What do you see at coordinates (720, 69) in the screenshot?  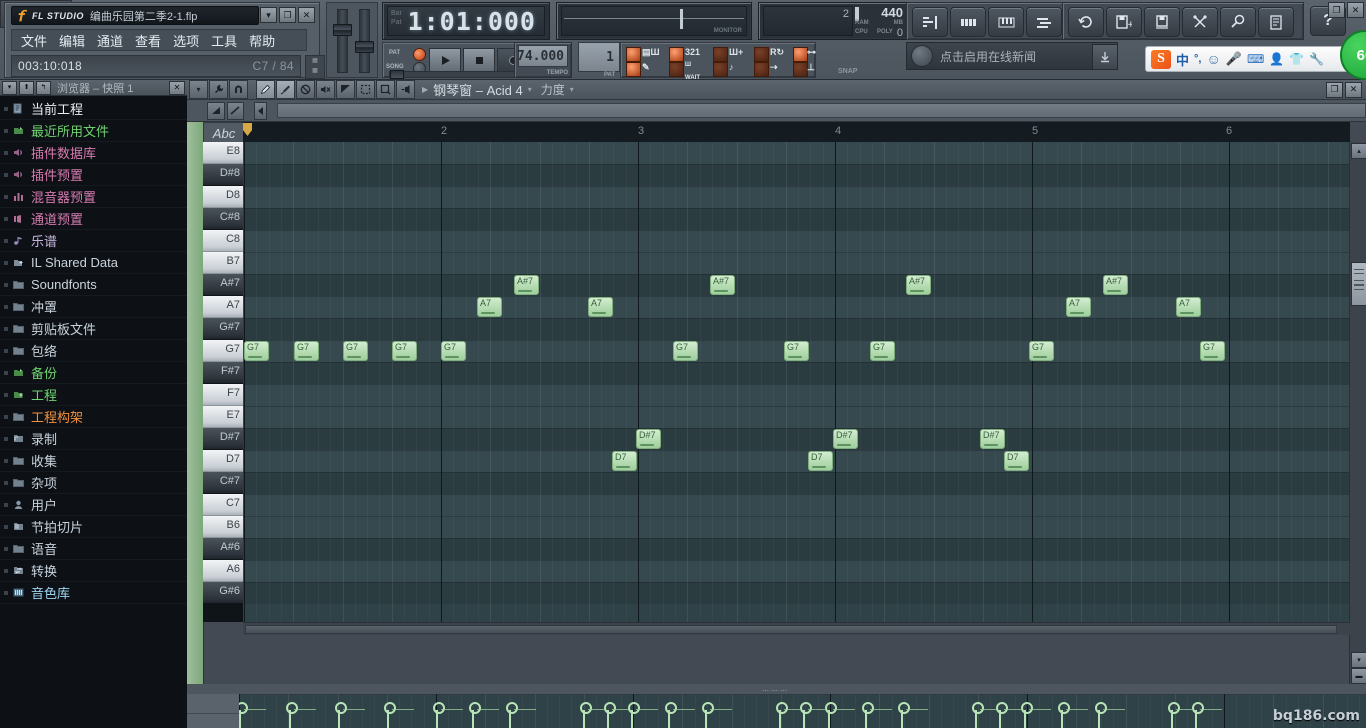 I see `toggle-portamento` at bounding box center [720, 69].